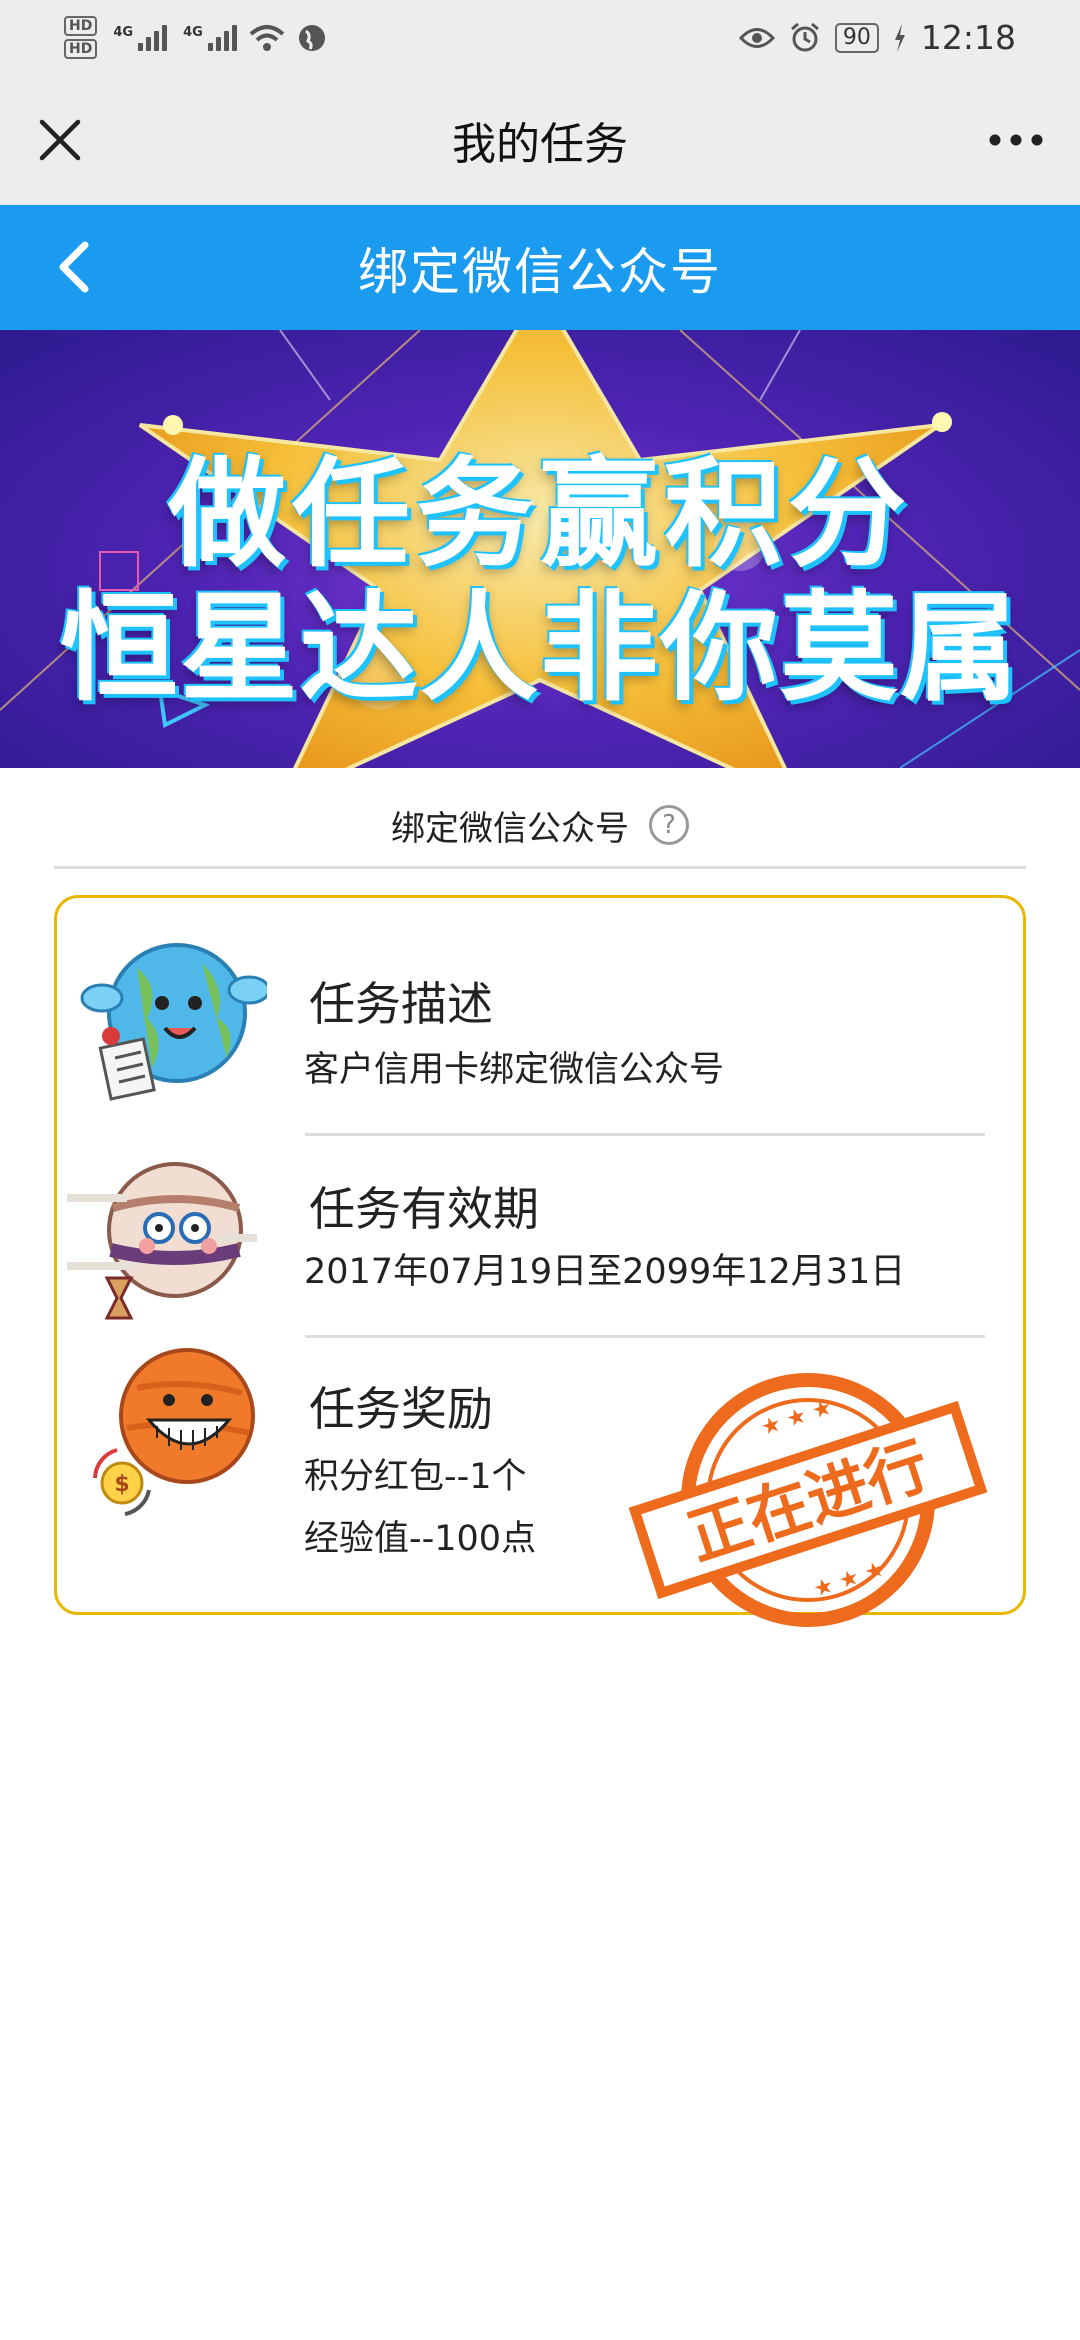  Describe the element at coordinates (311, 37) in the screenshot. I see `globe-icon` at that location.